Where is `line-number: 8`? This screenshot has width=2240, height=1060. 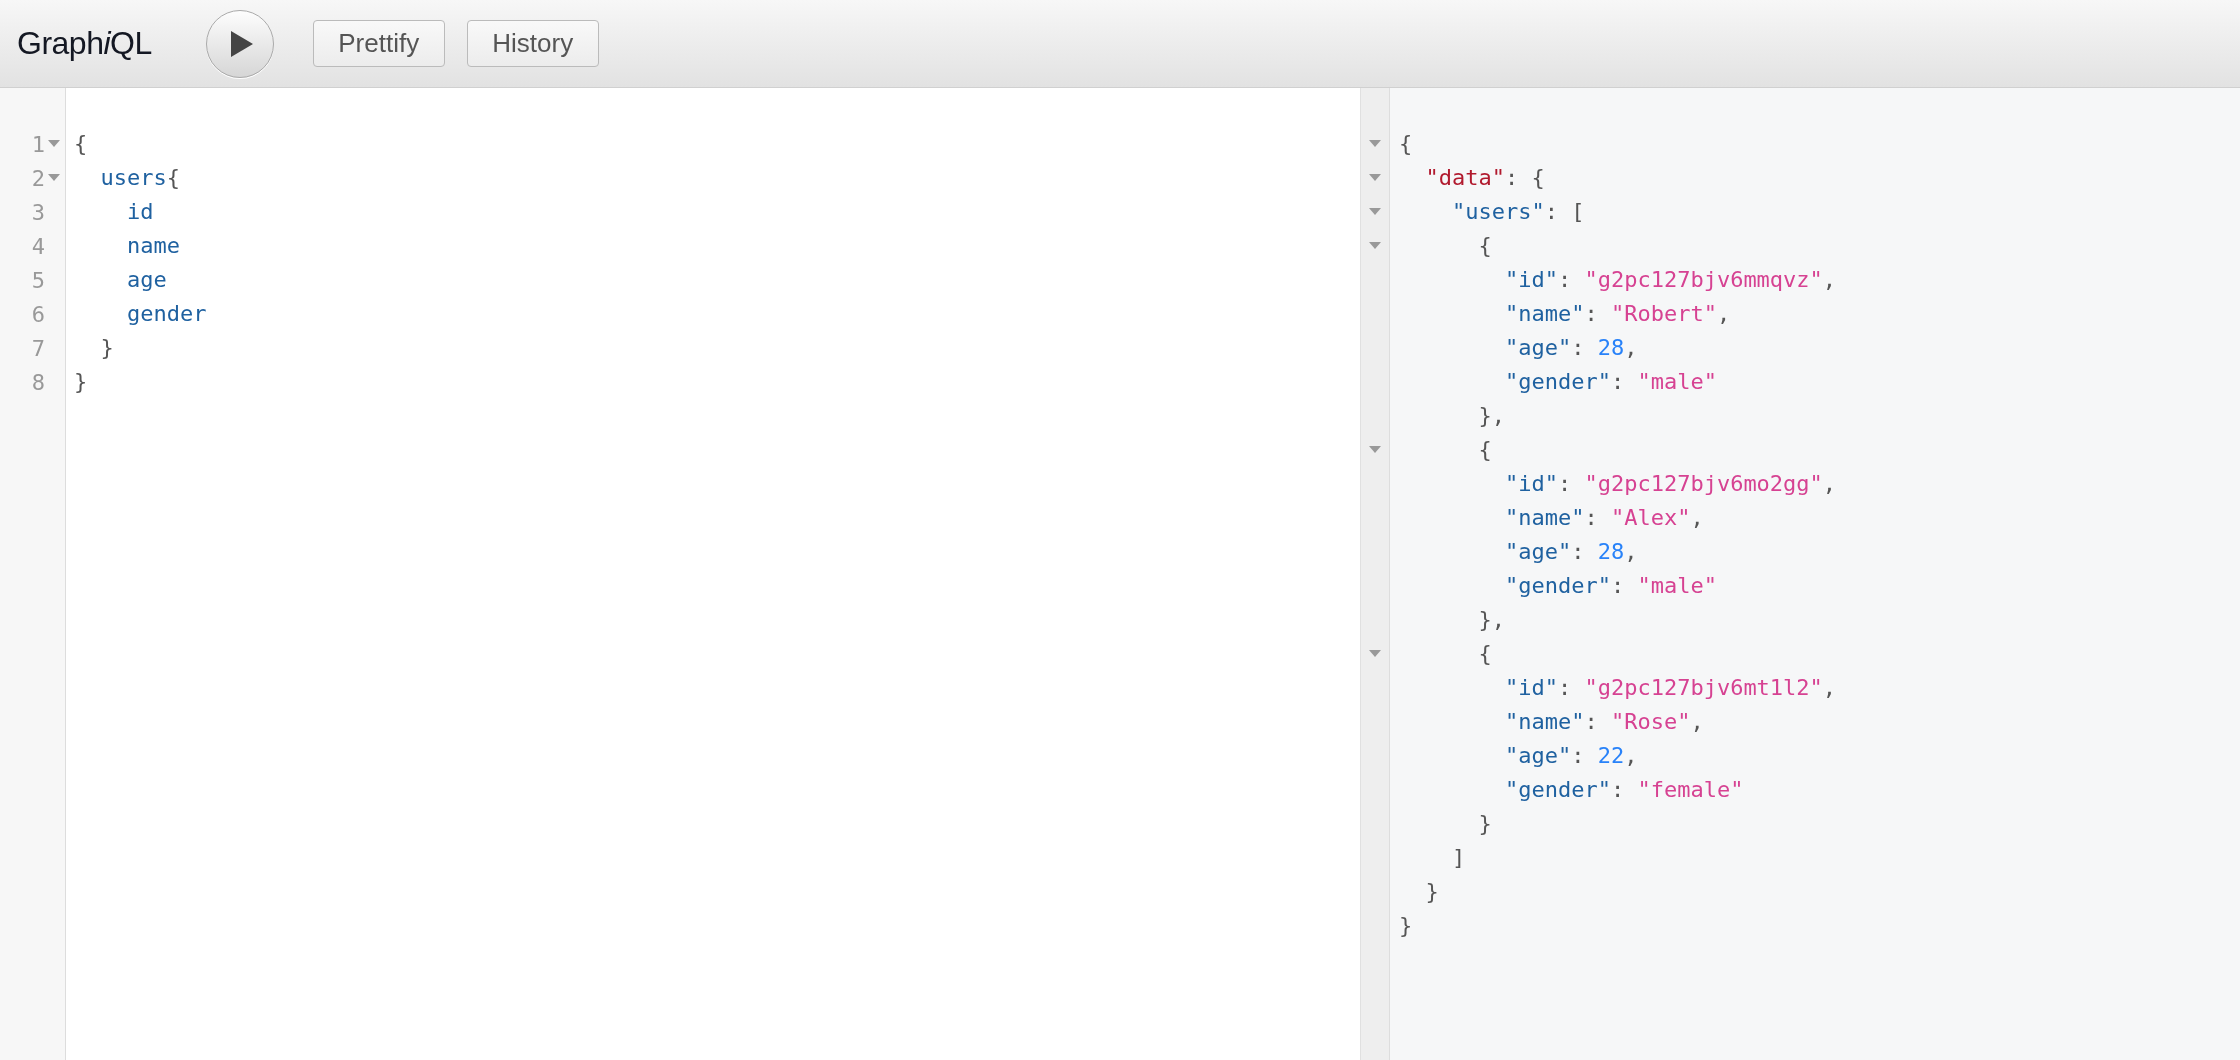
line-number: 8 is located at coordinates (38, 382).